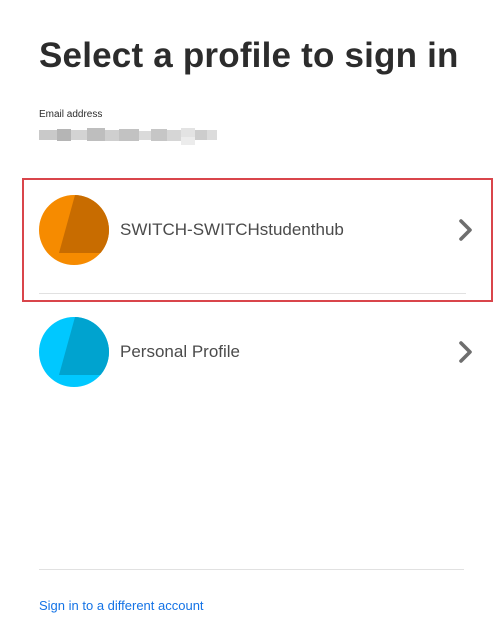 Image resolution: width=499 pixels, height=631 pixels. Describe the element at coordinates (251, 569) in the screenshot. I see `footer-divider` at that location.